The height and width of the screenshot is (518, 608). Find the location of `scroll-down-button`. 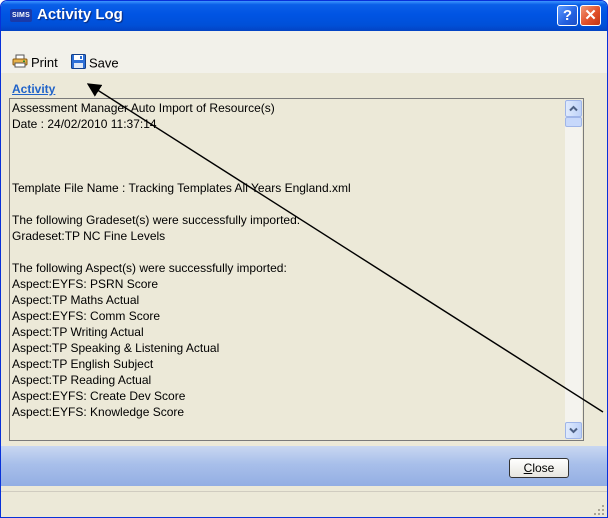

scroll-down-button is located at coordinates (573, 430).